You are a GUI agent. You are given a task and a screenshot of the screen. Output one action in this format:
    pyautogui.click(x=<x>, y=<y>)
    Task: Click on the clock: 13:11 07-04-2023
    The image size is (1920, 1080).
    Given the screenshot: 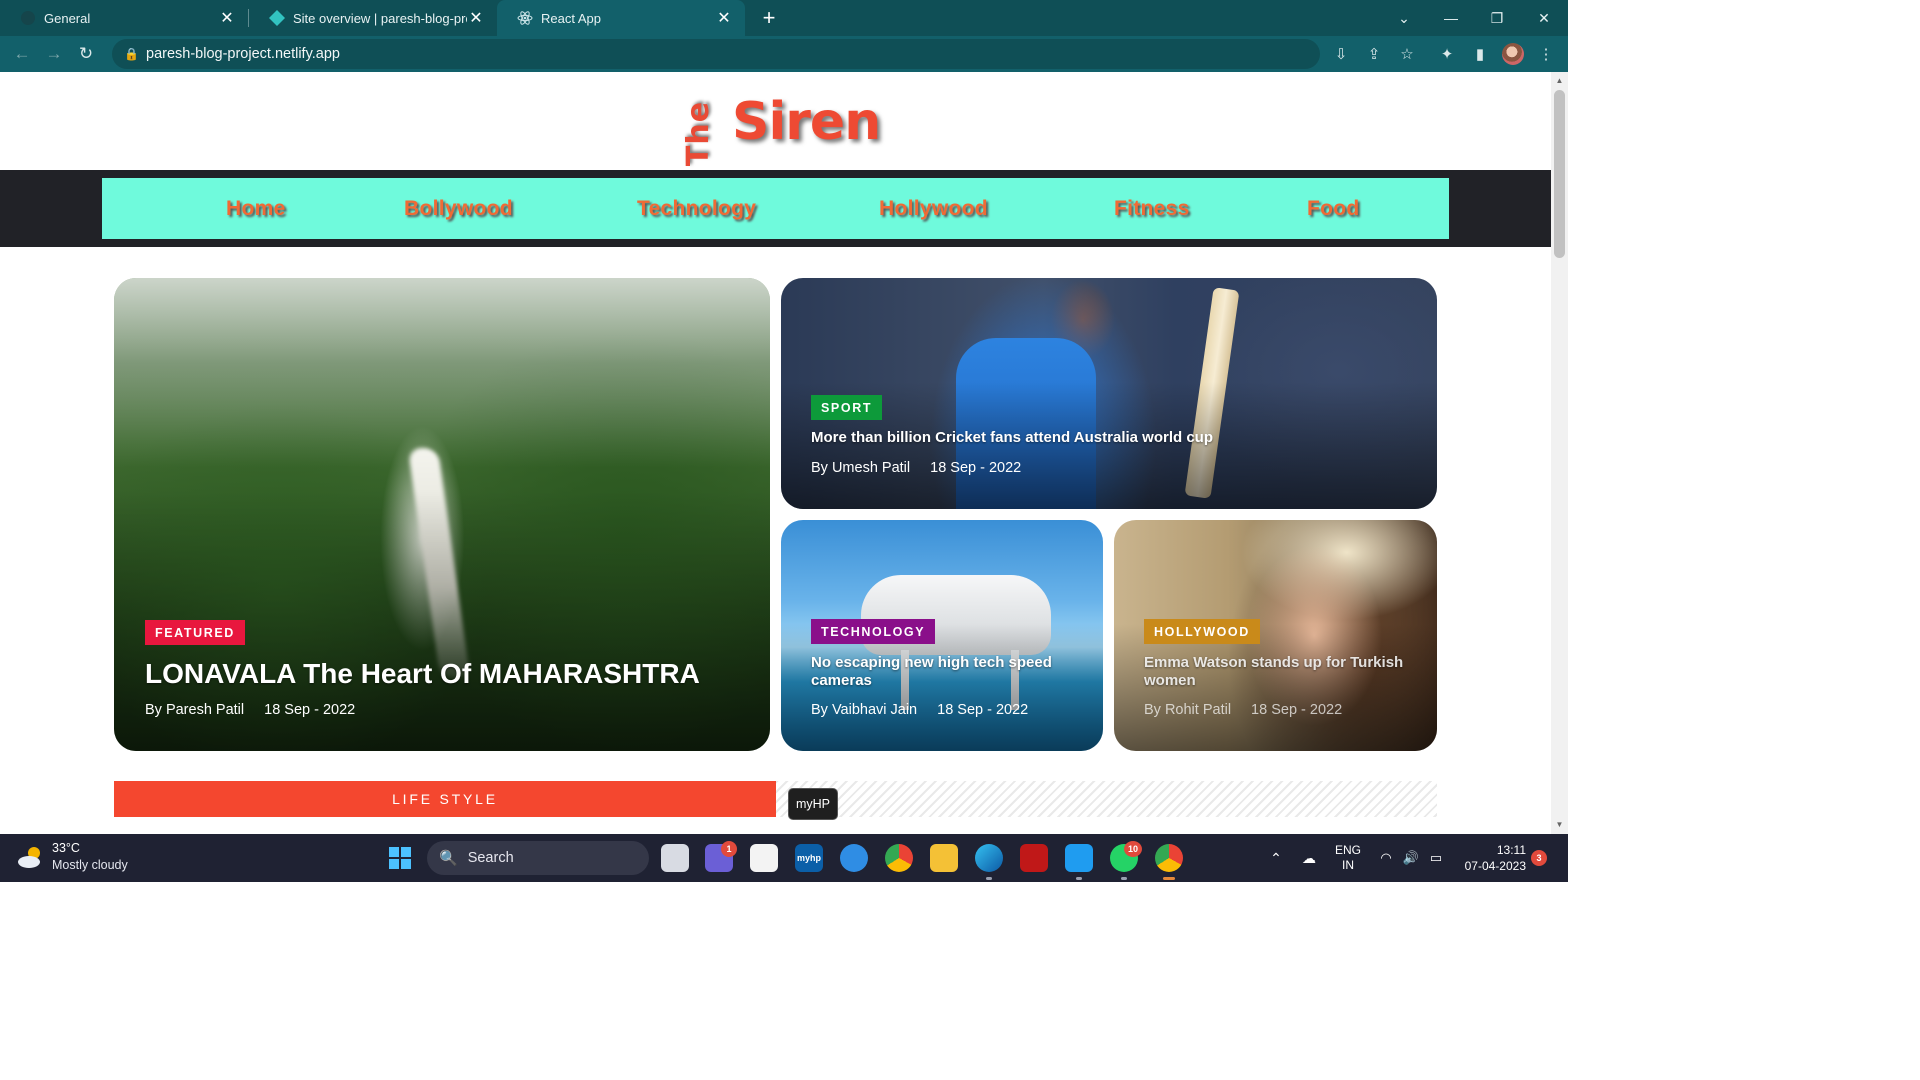 What is the action you would take?
    pyautogui.click(x=1491, y=858)
    